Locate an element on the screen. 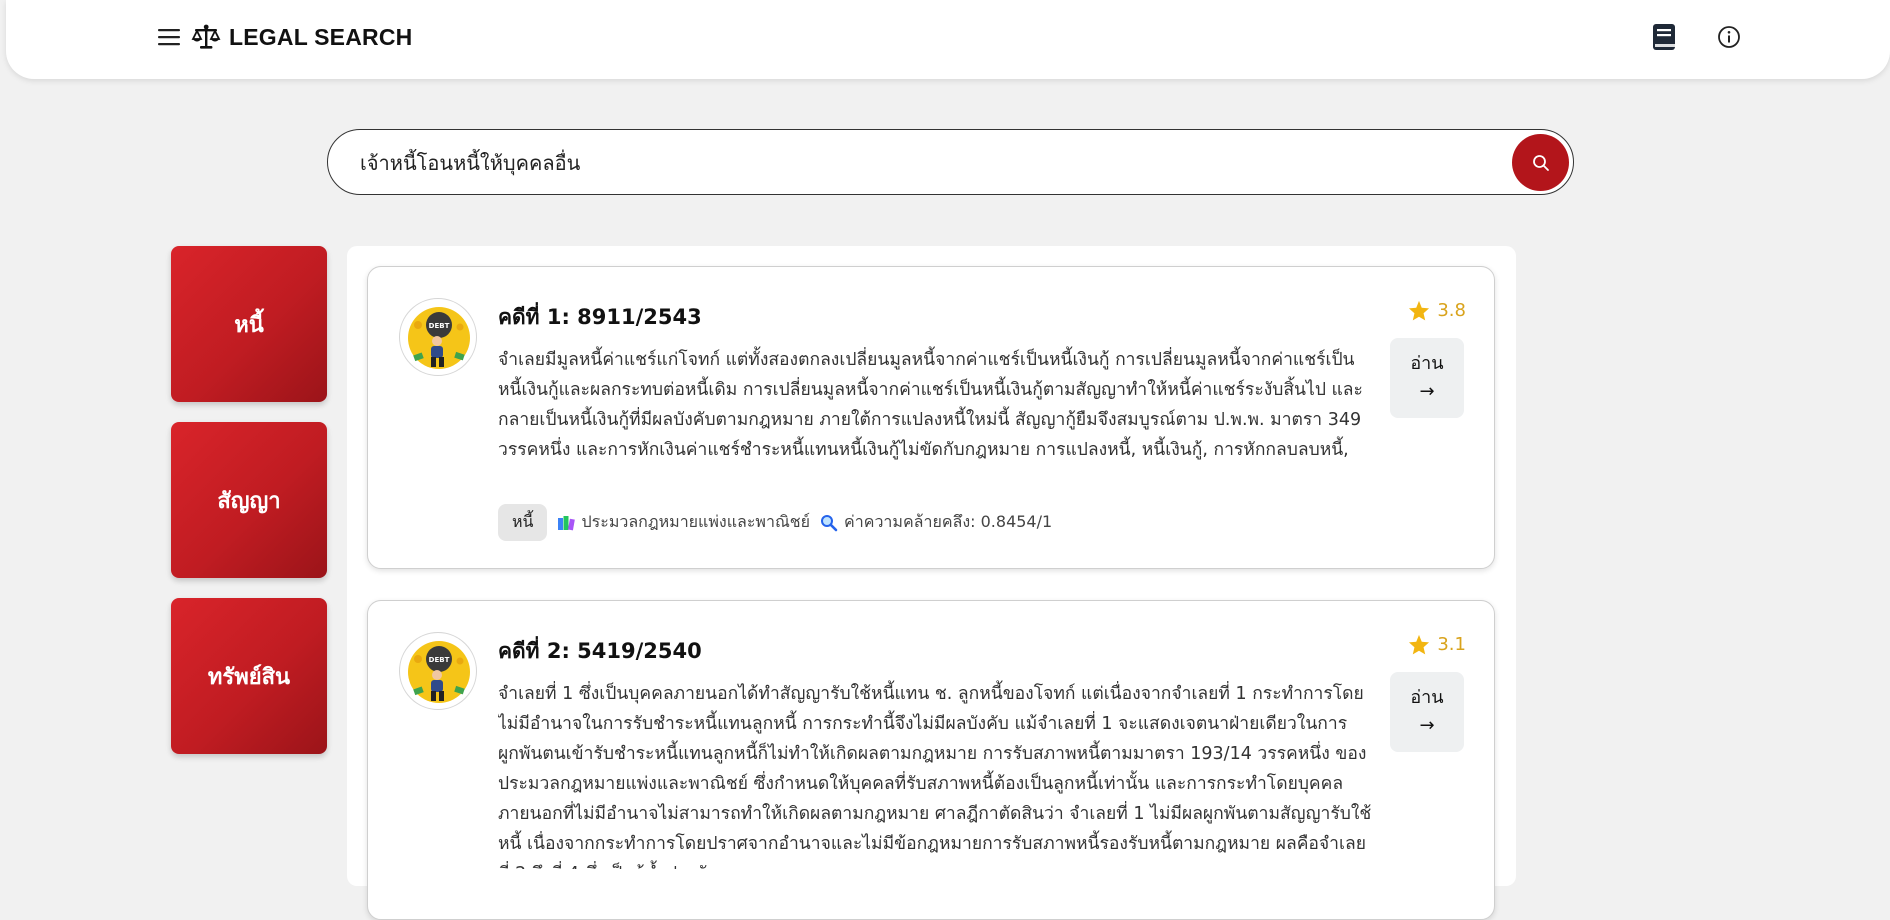 The width and height of the screenshot is (1890, 920). category-debt: หนี้ is located at coordinates (249, 324).